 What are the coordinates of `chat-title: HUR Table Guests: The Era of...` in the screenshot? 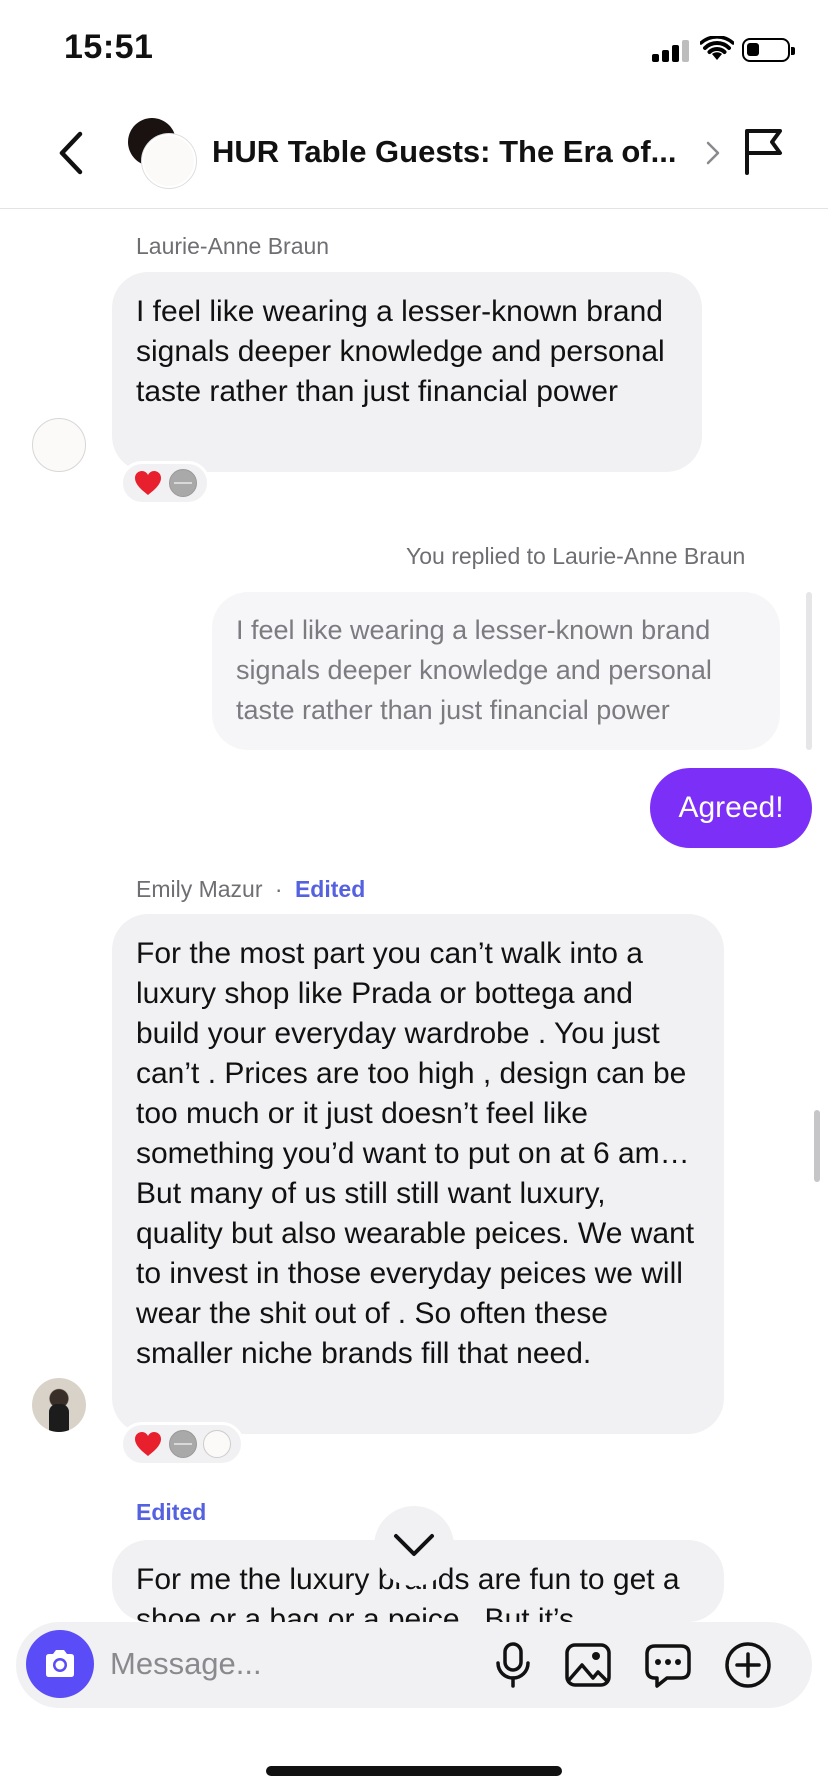 It's located at (457, 152).